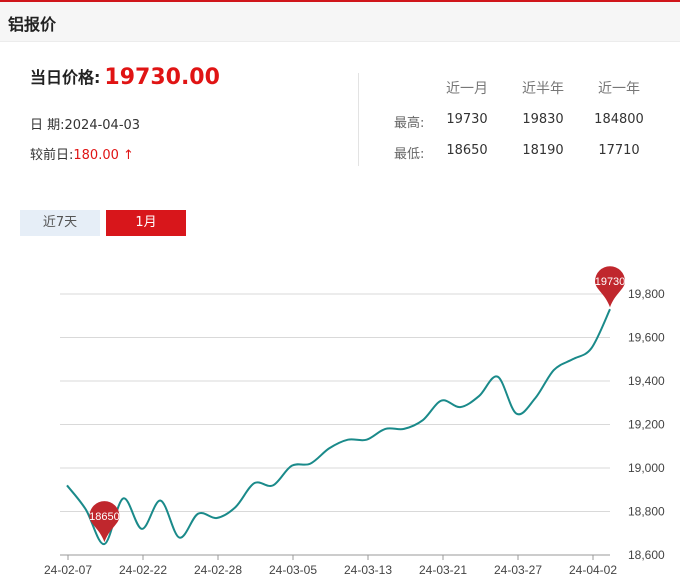 The width and height of the screenshot is (680, 577). What do you see at coordinates (128, 155) in the screenshot?
I see `up-arrow-icon: ↑` at bounding box center [128, 155].